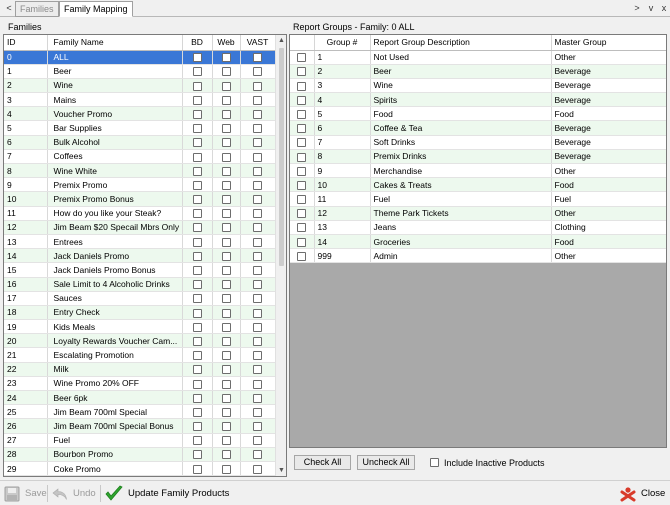 The width and height of the screenshot is (670, 505). What do you see at coordinates (140, 57) in the screenshot?
I see `family-row: 0 ALL` at bounding box center [140, 57].